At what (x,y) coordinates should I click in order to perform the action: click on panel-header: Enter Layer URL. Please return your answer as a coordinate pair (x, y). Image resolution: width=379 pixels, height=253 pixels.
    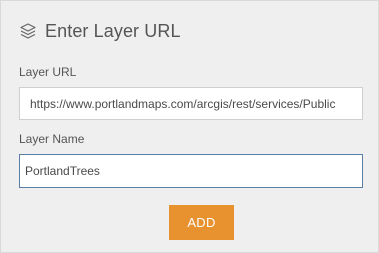
    Looking at the image, I should click on (100, 31).